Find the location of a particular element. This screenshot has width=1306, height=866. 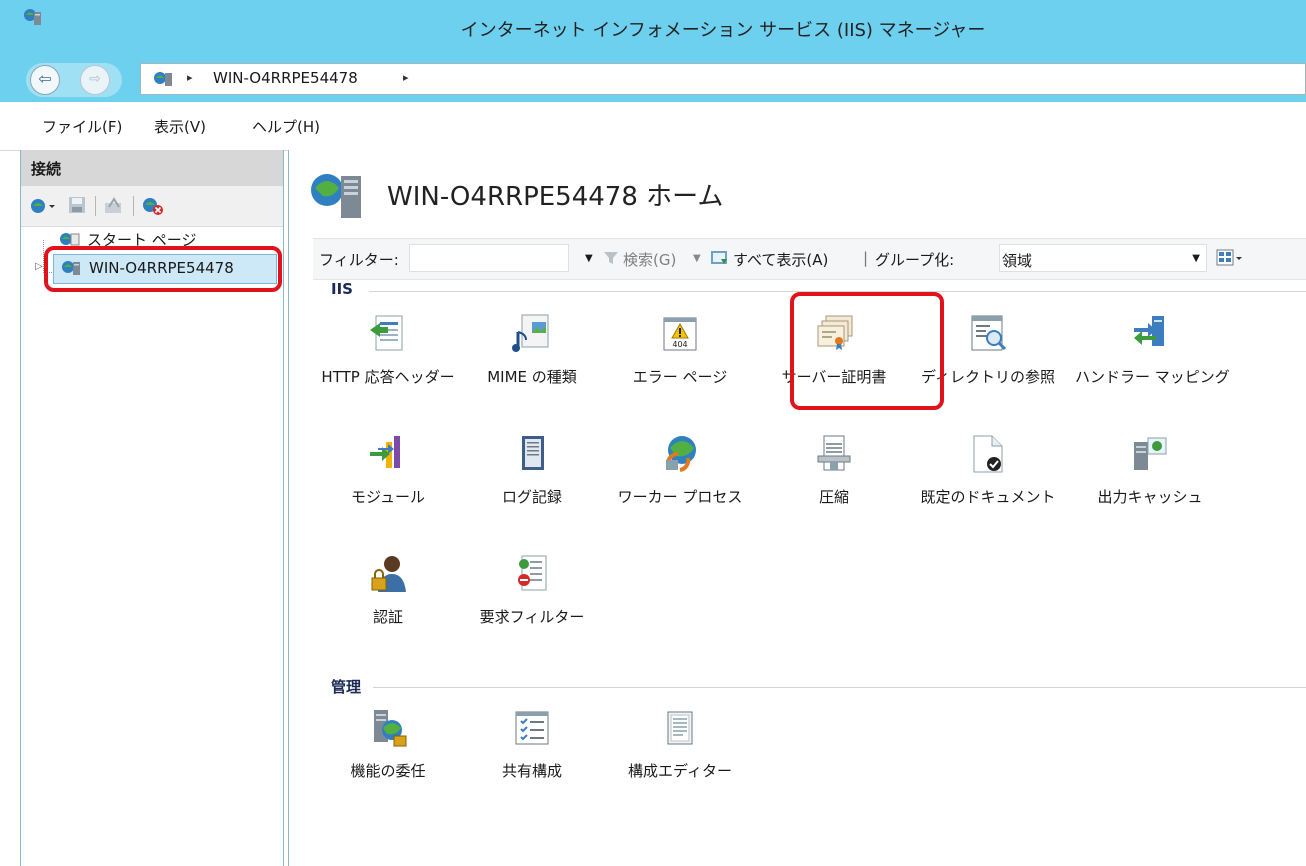

connections-title: 接続 is located at coordinates (46, 169).